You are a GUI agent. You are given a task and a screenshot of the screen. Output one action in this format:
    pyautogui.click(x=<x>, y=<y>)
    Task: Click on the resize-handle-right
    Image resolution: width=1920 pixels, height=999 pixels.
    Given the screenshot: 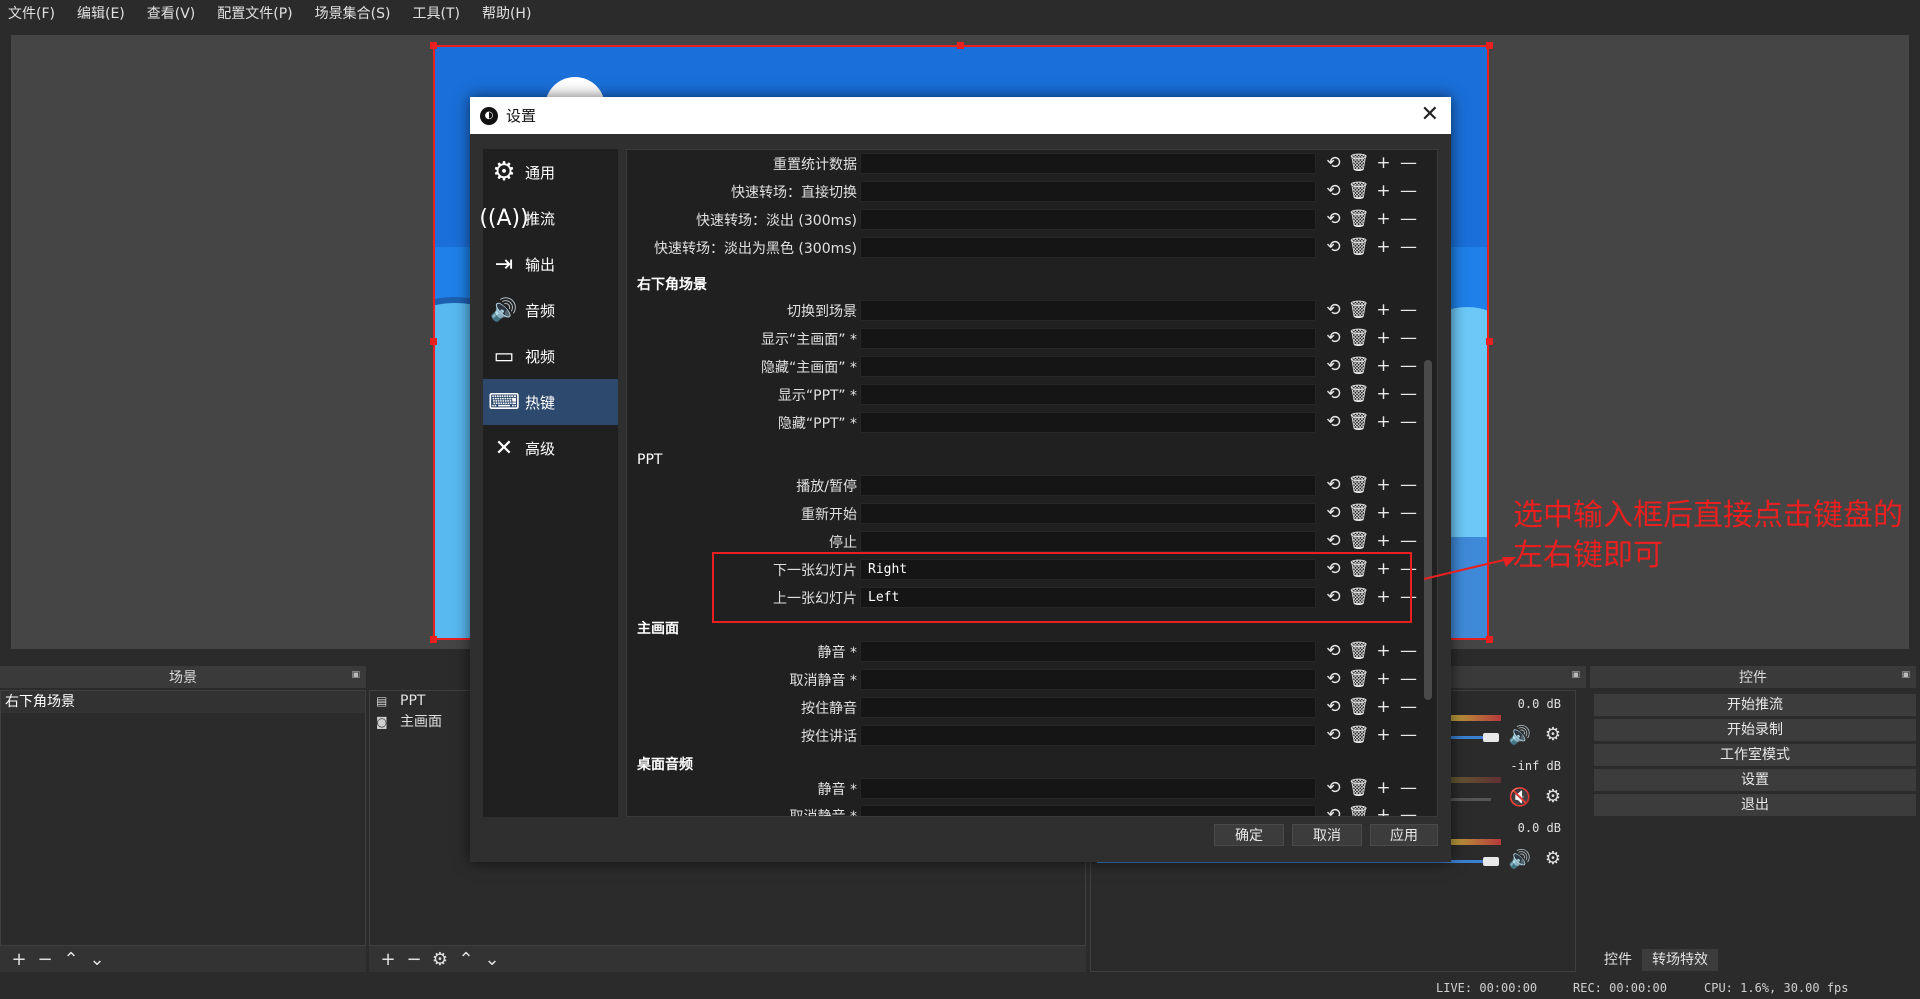 What is the action you would take?
    pyautogui.click(x=1489, y=341)
    